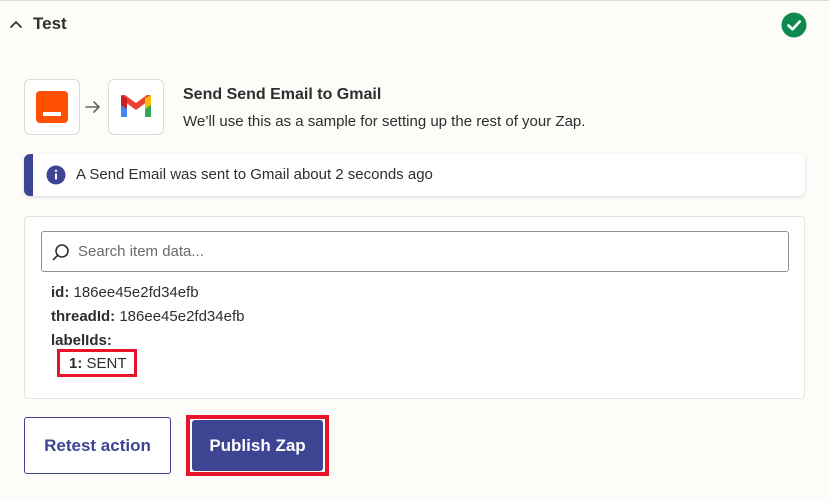 The height and width of the screenshot is (501, 829). I want to click on publish-zap-button: Publish Zap, so click(257, 445).